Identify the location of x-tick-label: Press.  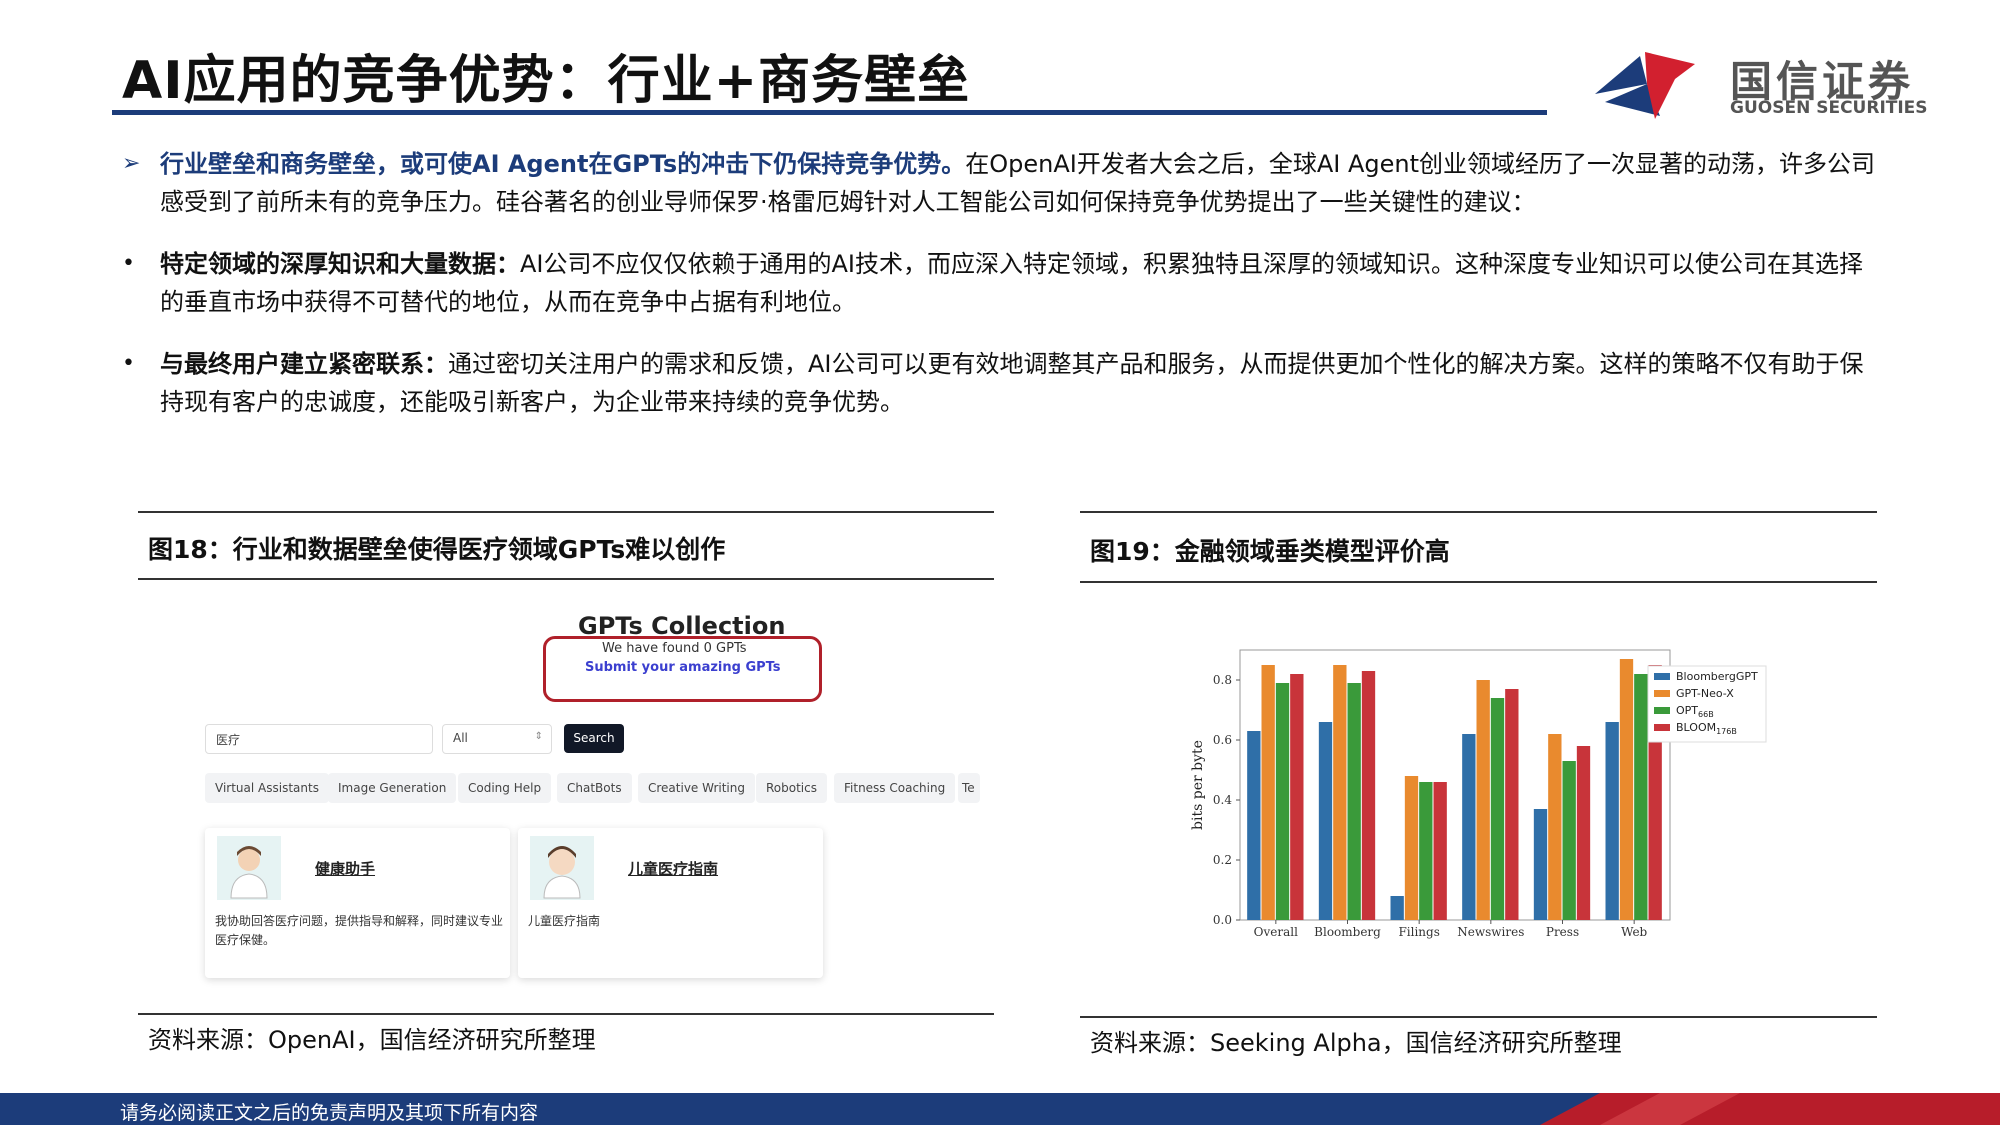
(1562, 932).